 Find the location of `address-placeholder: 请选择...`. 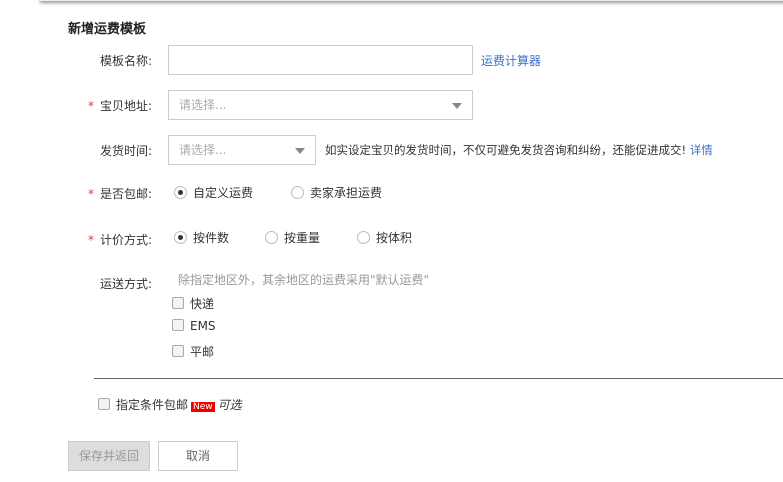

address-placeholder: 请选择... is located at coordinates (203, 105).